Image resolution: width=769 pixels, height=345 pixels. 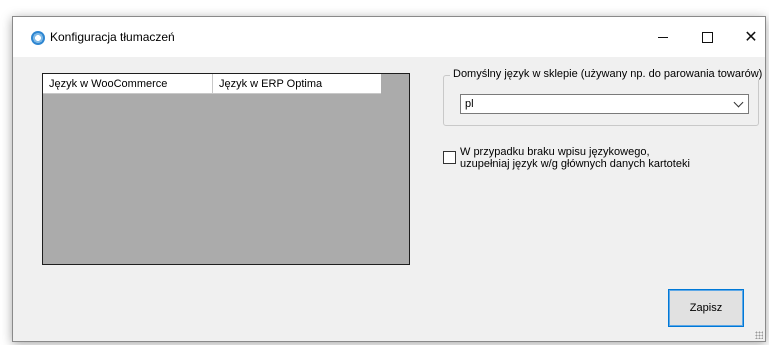 I want to click on default-language-value: pl, so click(x=469, y=104).